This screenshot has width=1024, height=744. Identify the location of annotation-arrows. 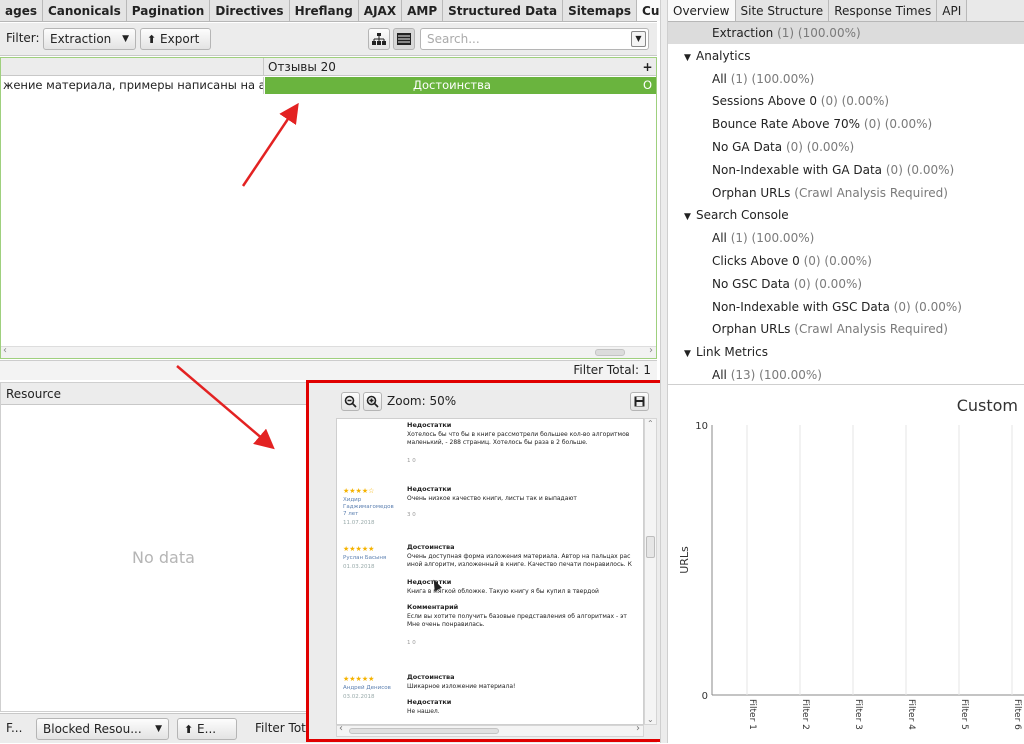
(237, 276).